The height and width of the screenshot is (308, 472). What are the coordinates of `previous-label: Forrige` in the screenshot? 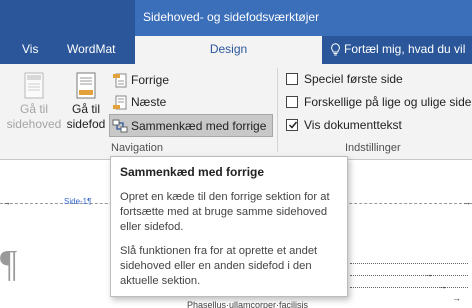 It's located at (150, 80).